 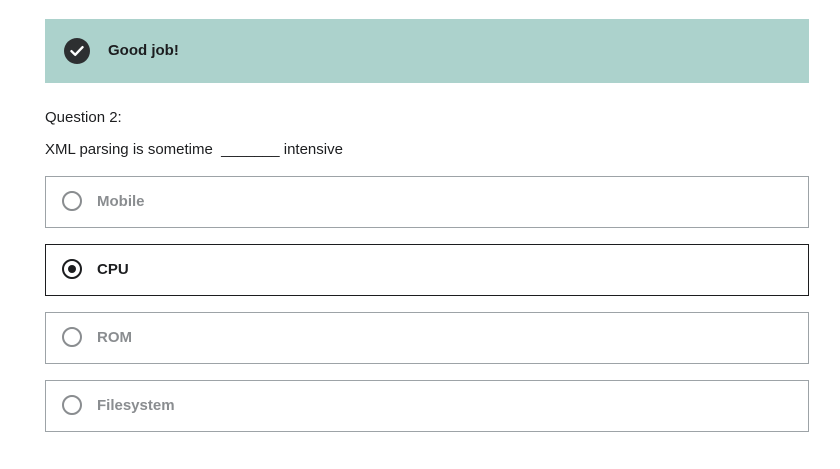 I want to click on answer-option-rom: ROM, so click(x=427, y=338).